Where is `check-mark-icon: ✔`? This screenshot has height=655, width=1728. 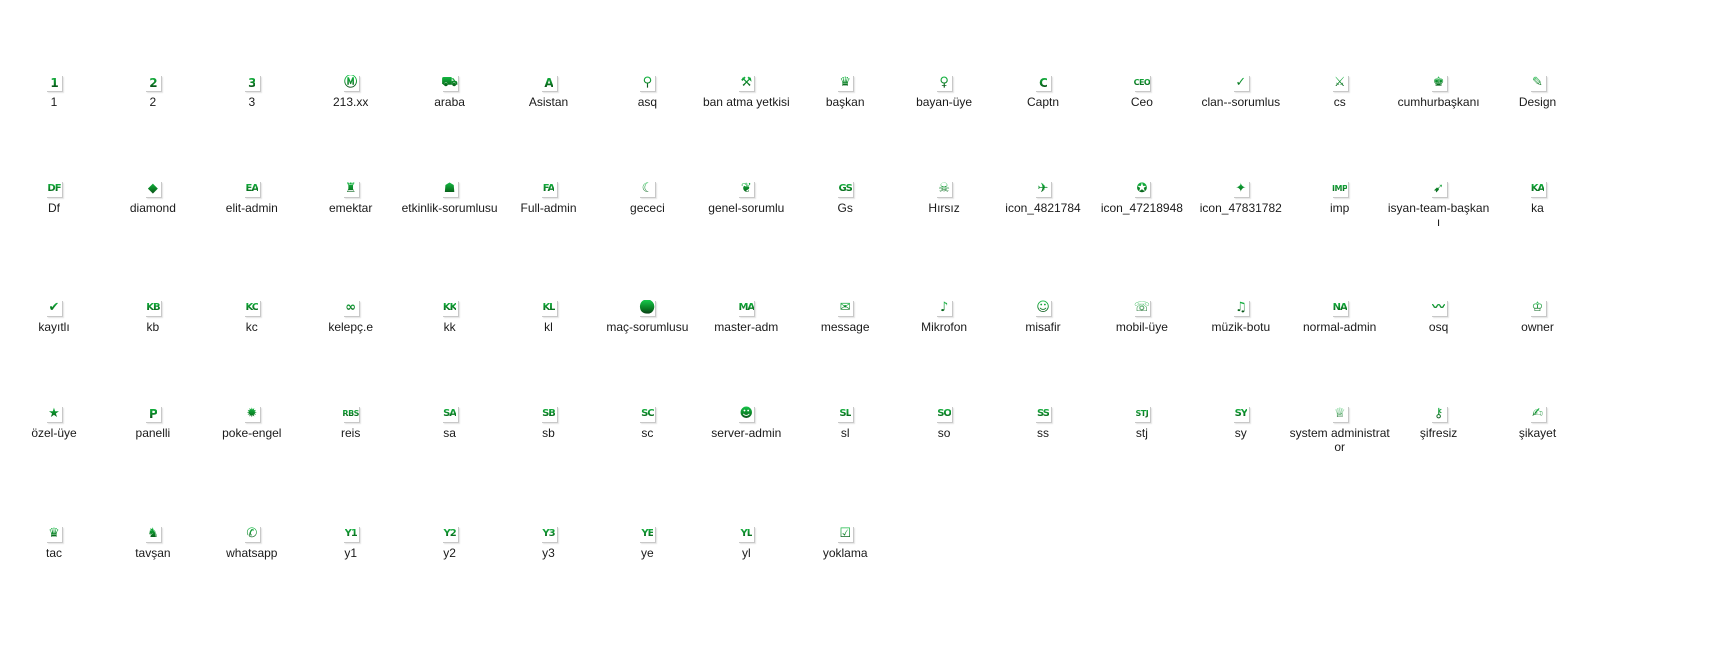 check-mark-icon: ✔ is located at coordinates (54, 308).